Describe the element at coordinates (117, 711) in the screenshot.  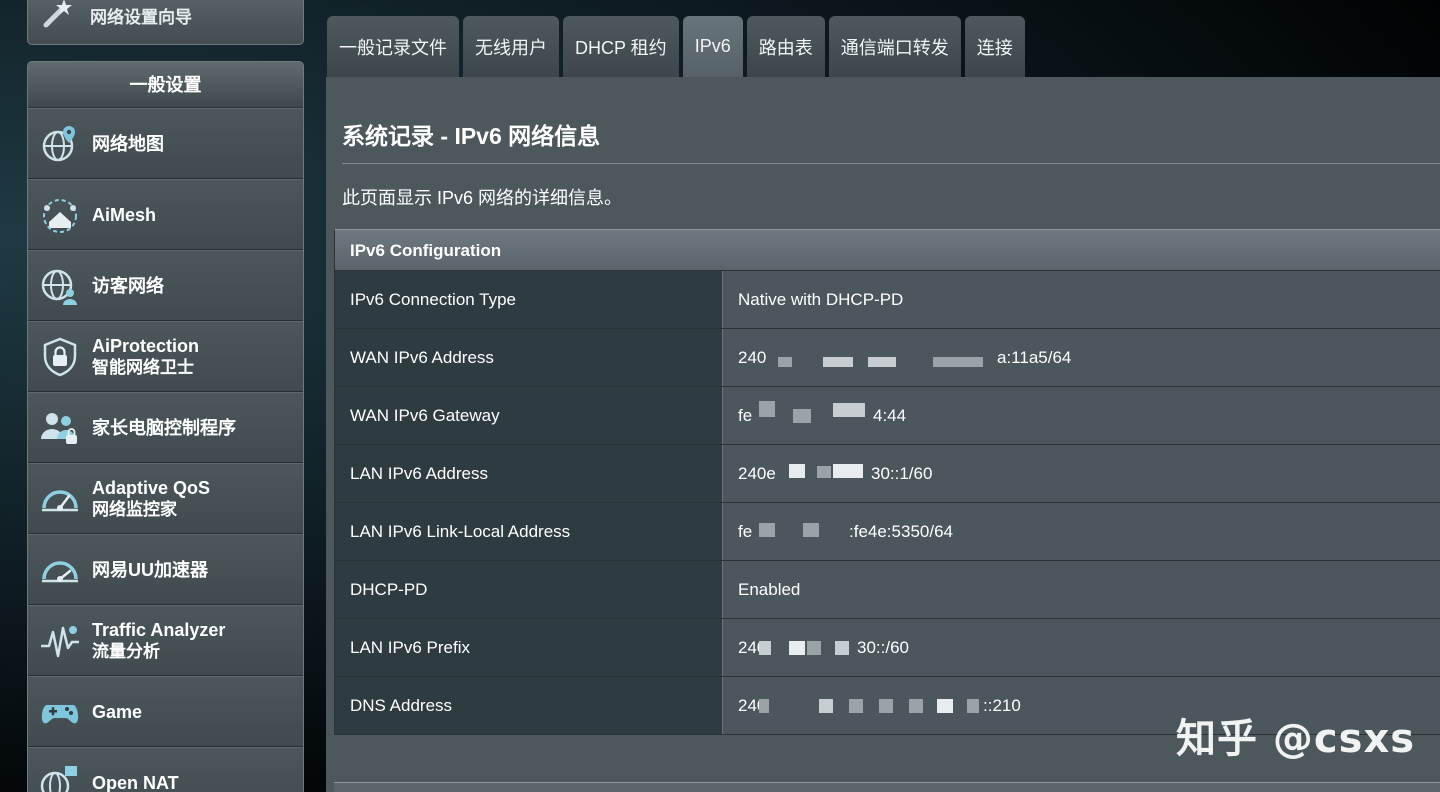
I see `sidebar-item-label: Game` at that location.